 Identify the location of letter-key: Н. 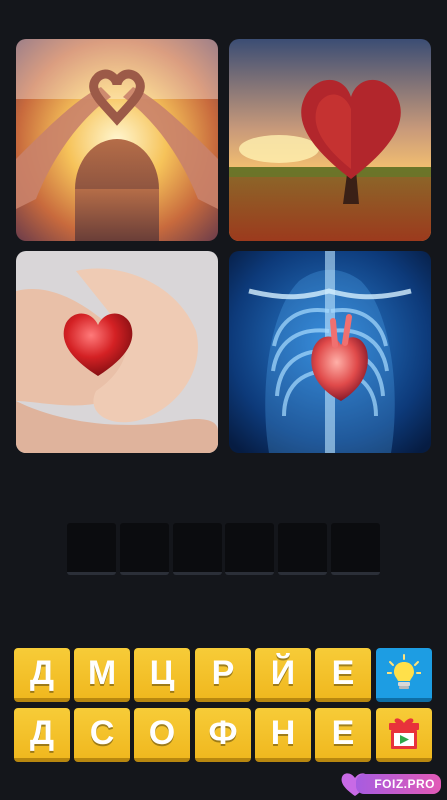
(283, 735).